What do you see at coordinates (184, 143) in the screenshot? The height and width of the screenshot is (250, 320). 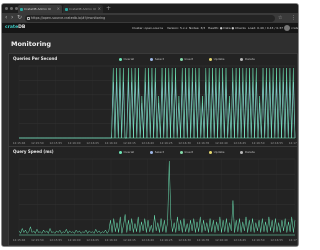 I see `x-tick-label: 12:16:30` at bounding box center [184, 143].